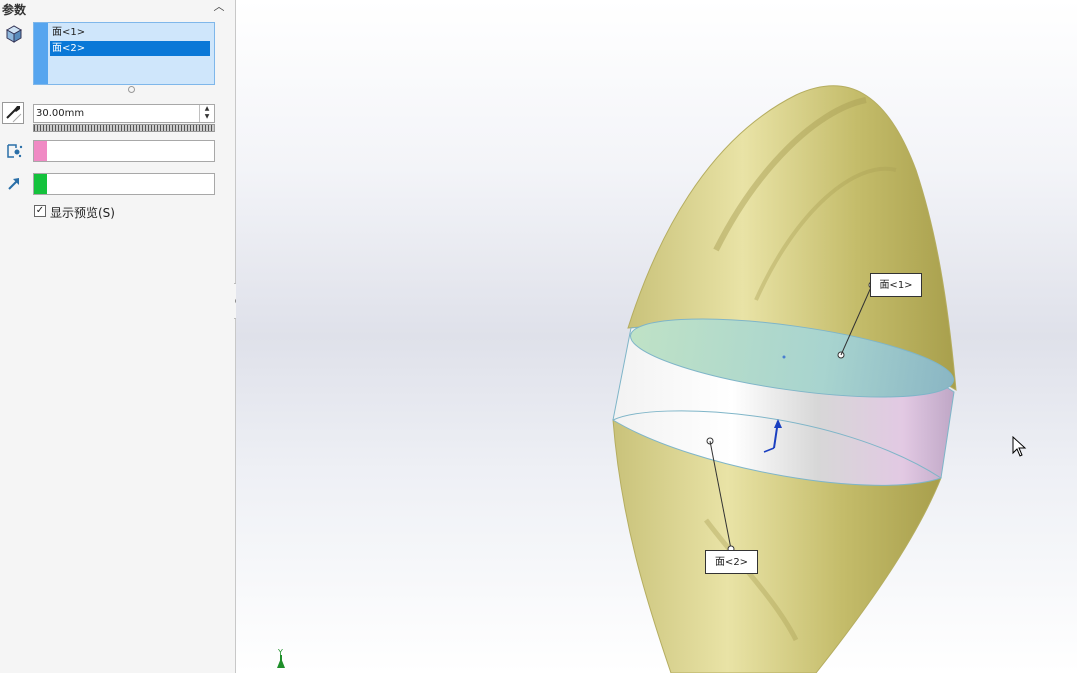 The image size is (1077, 673). I want to click on resize-grip, so click(131, 89).